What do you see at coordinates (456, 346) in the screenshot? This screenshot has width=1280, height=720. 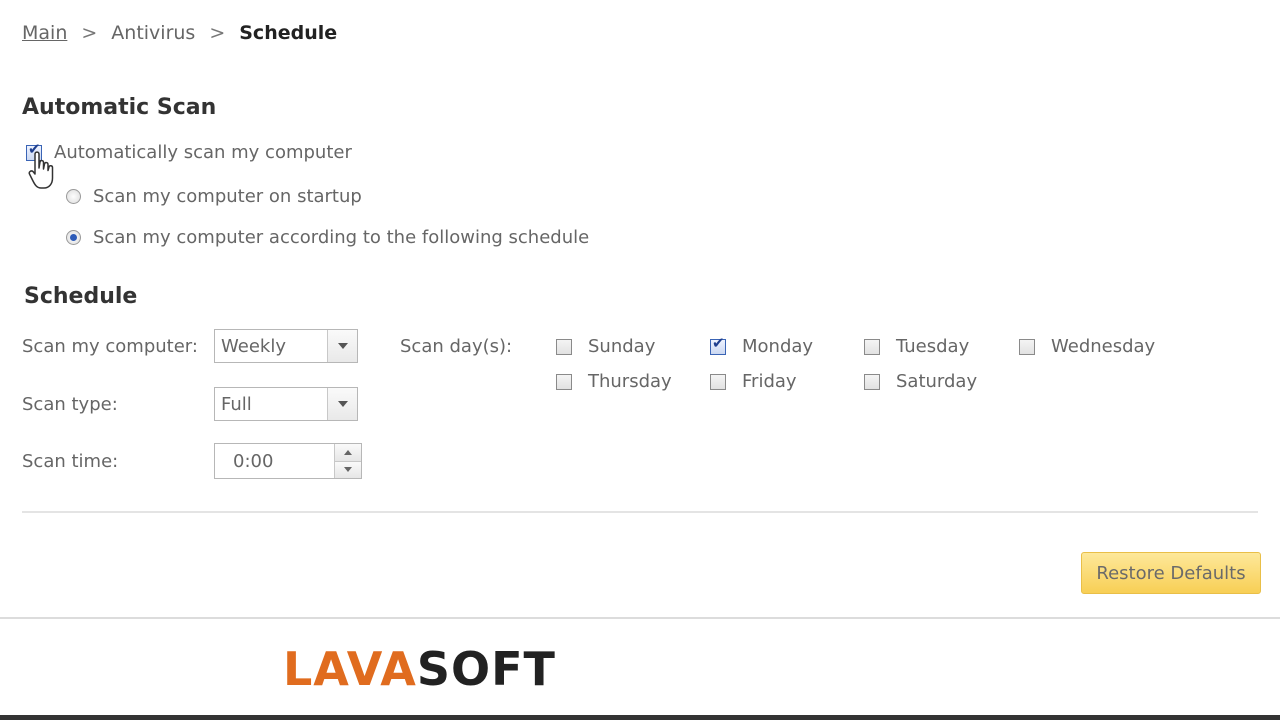 I see `scan-days-label: Scan day(s):` at bounding box center [456, 346].